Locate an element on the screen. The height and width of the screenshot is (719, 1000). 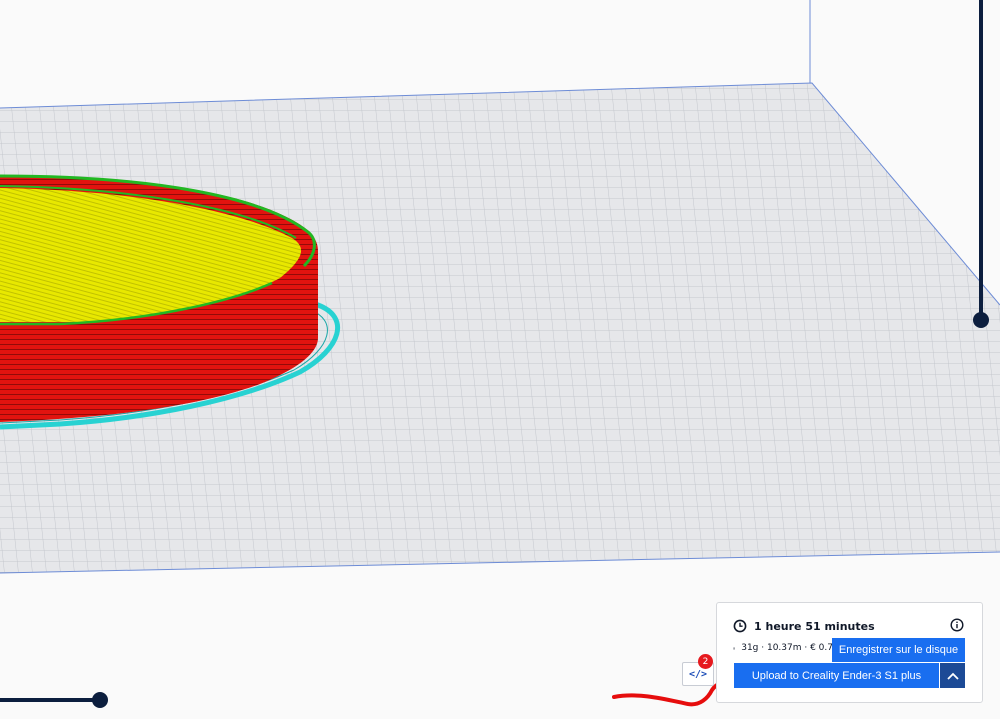
layer-progress-slider-track is located at coordinates (50, 700).